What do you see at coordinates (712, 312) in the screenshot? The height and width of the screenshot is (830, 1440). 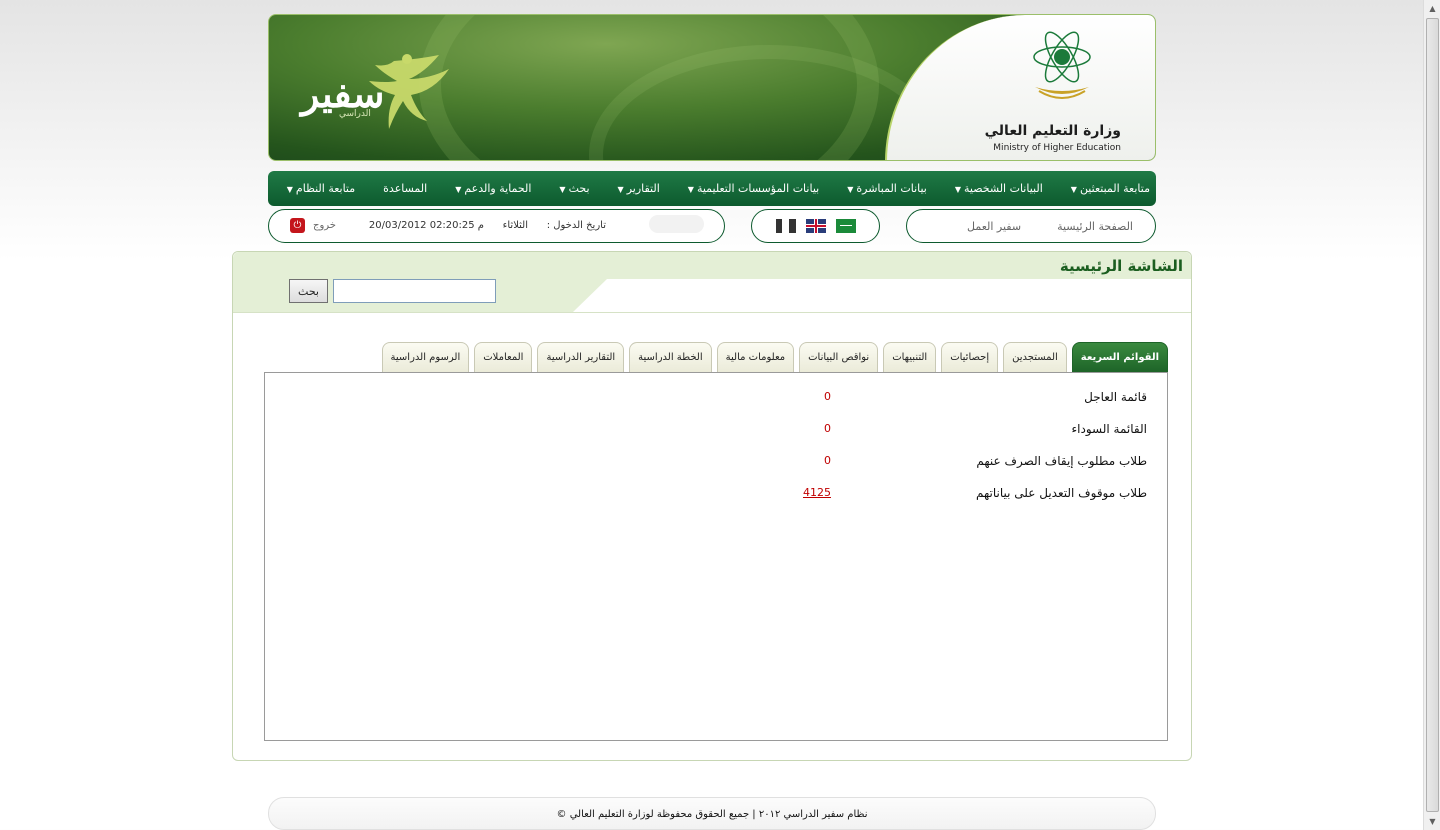 I see `panel-divider` at bounding box center [712, 312].